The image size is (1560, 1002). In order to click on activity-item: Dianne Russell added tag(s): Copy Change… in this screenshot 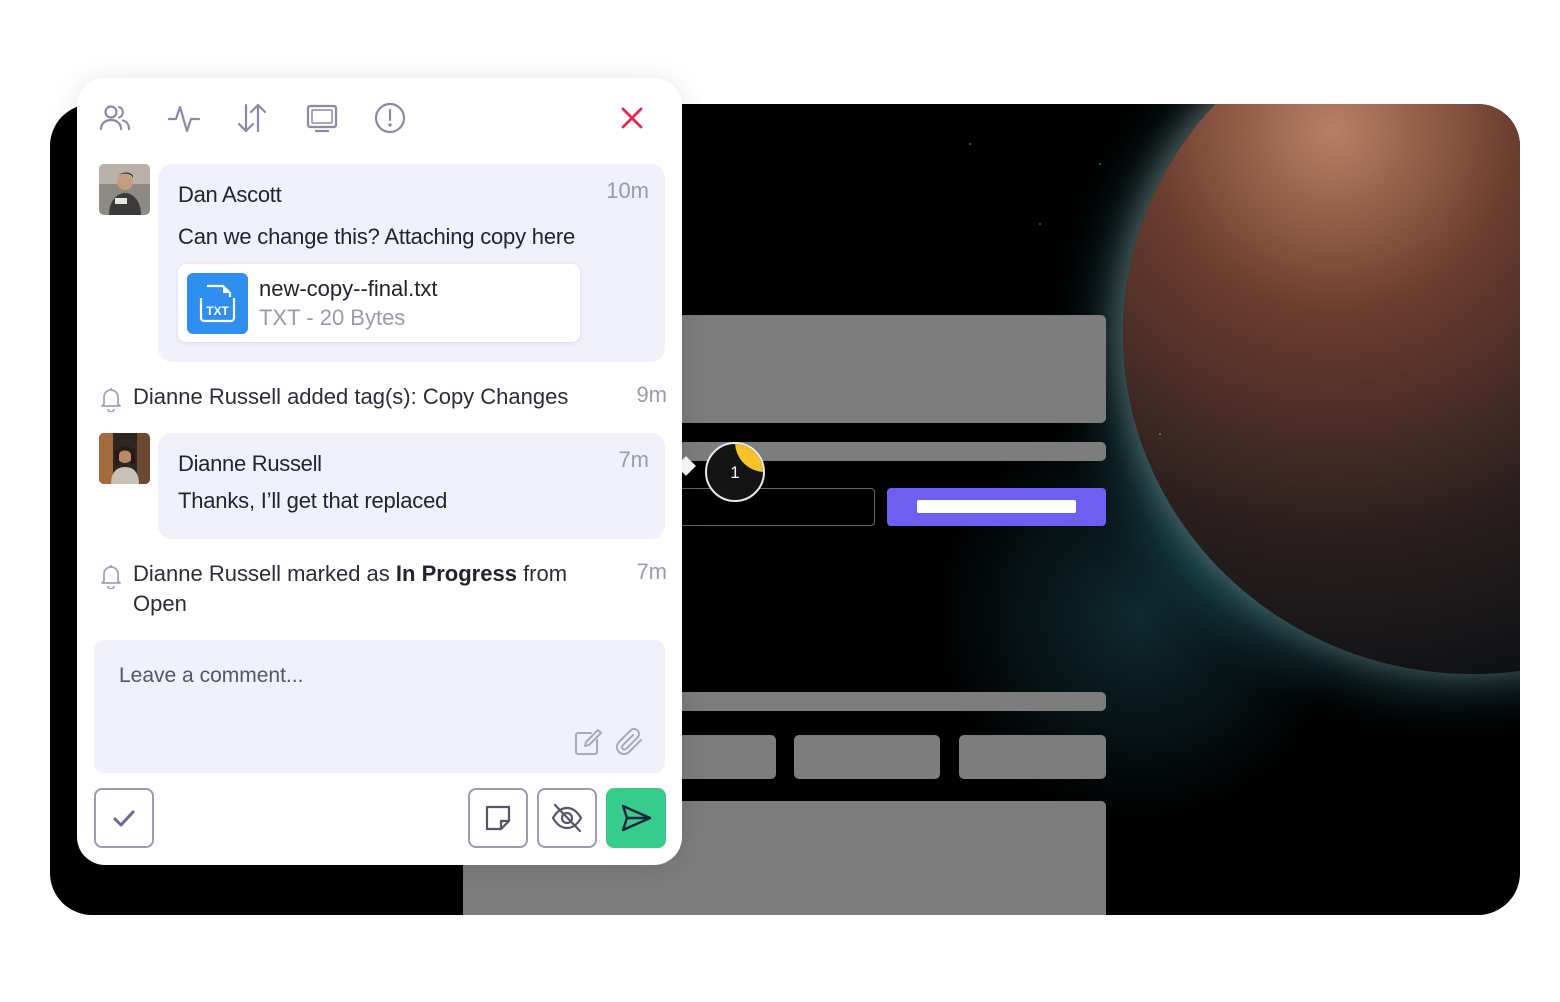, I will do `click(382, 398)`.